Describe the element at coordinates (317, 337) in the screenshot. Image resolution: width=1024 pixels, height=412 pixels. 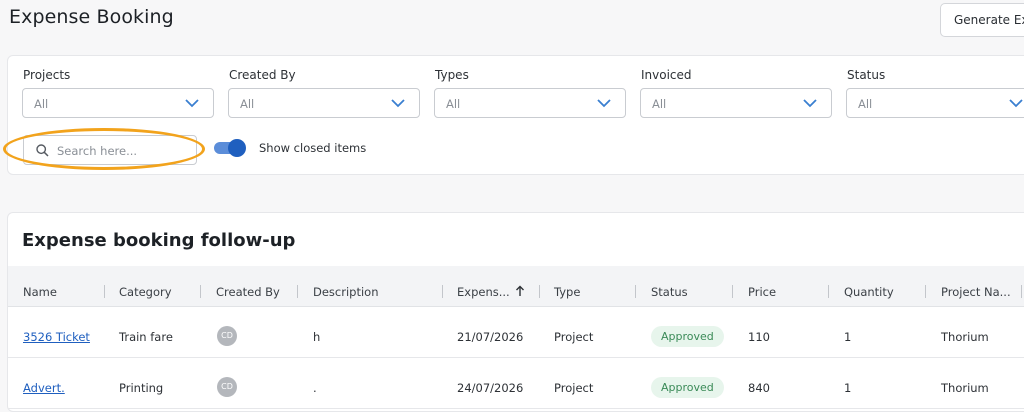
I see `description-cell: h` at that location.